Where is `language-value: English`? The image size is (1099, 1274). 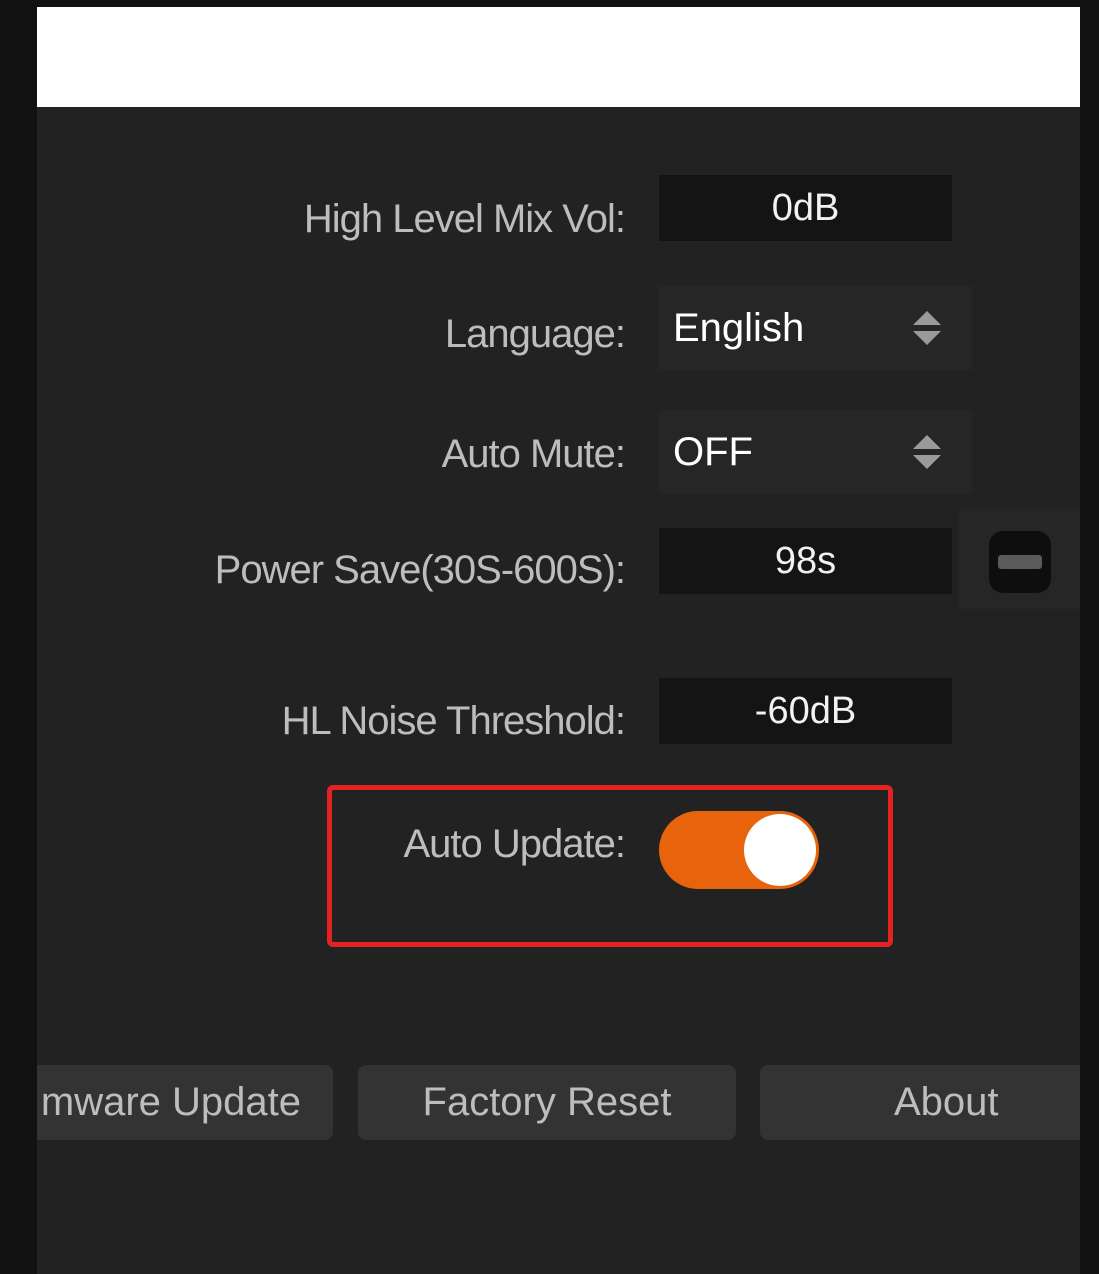 language-value: English is located at coordinates (739, 327).